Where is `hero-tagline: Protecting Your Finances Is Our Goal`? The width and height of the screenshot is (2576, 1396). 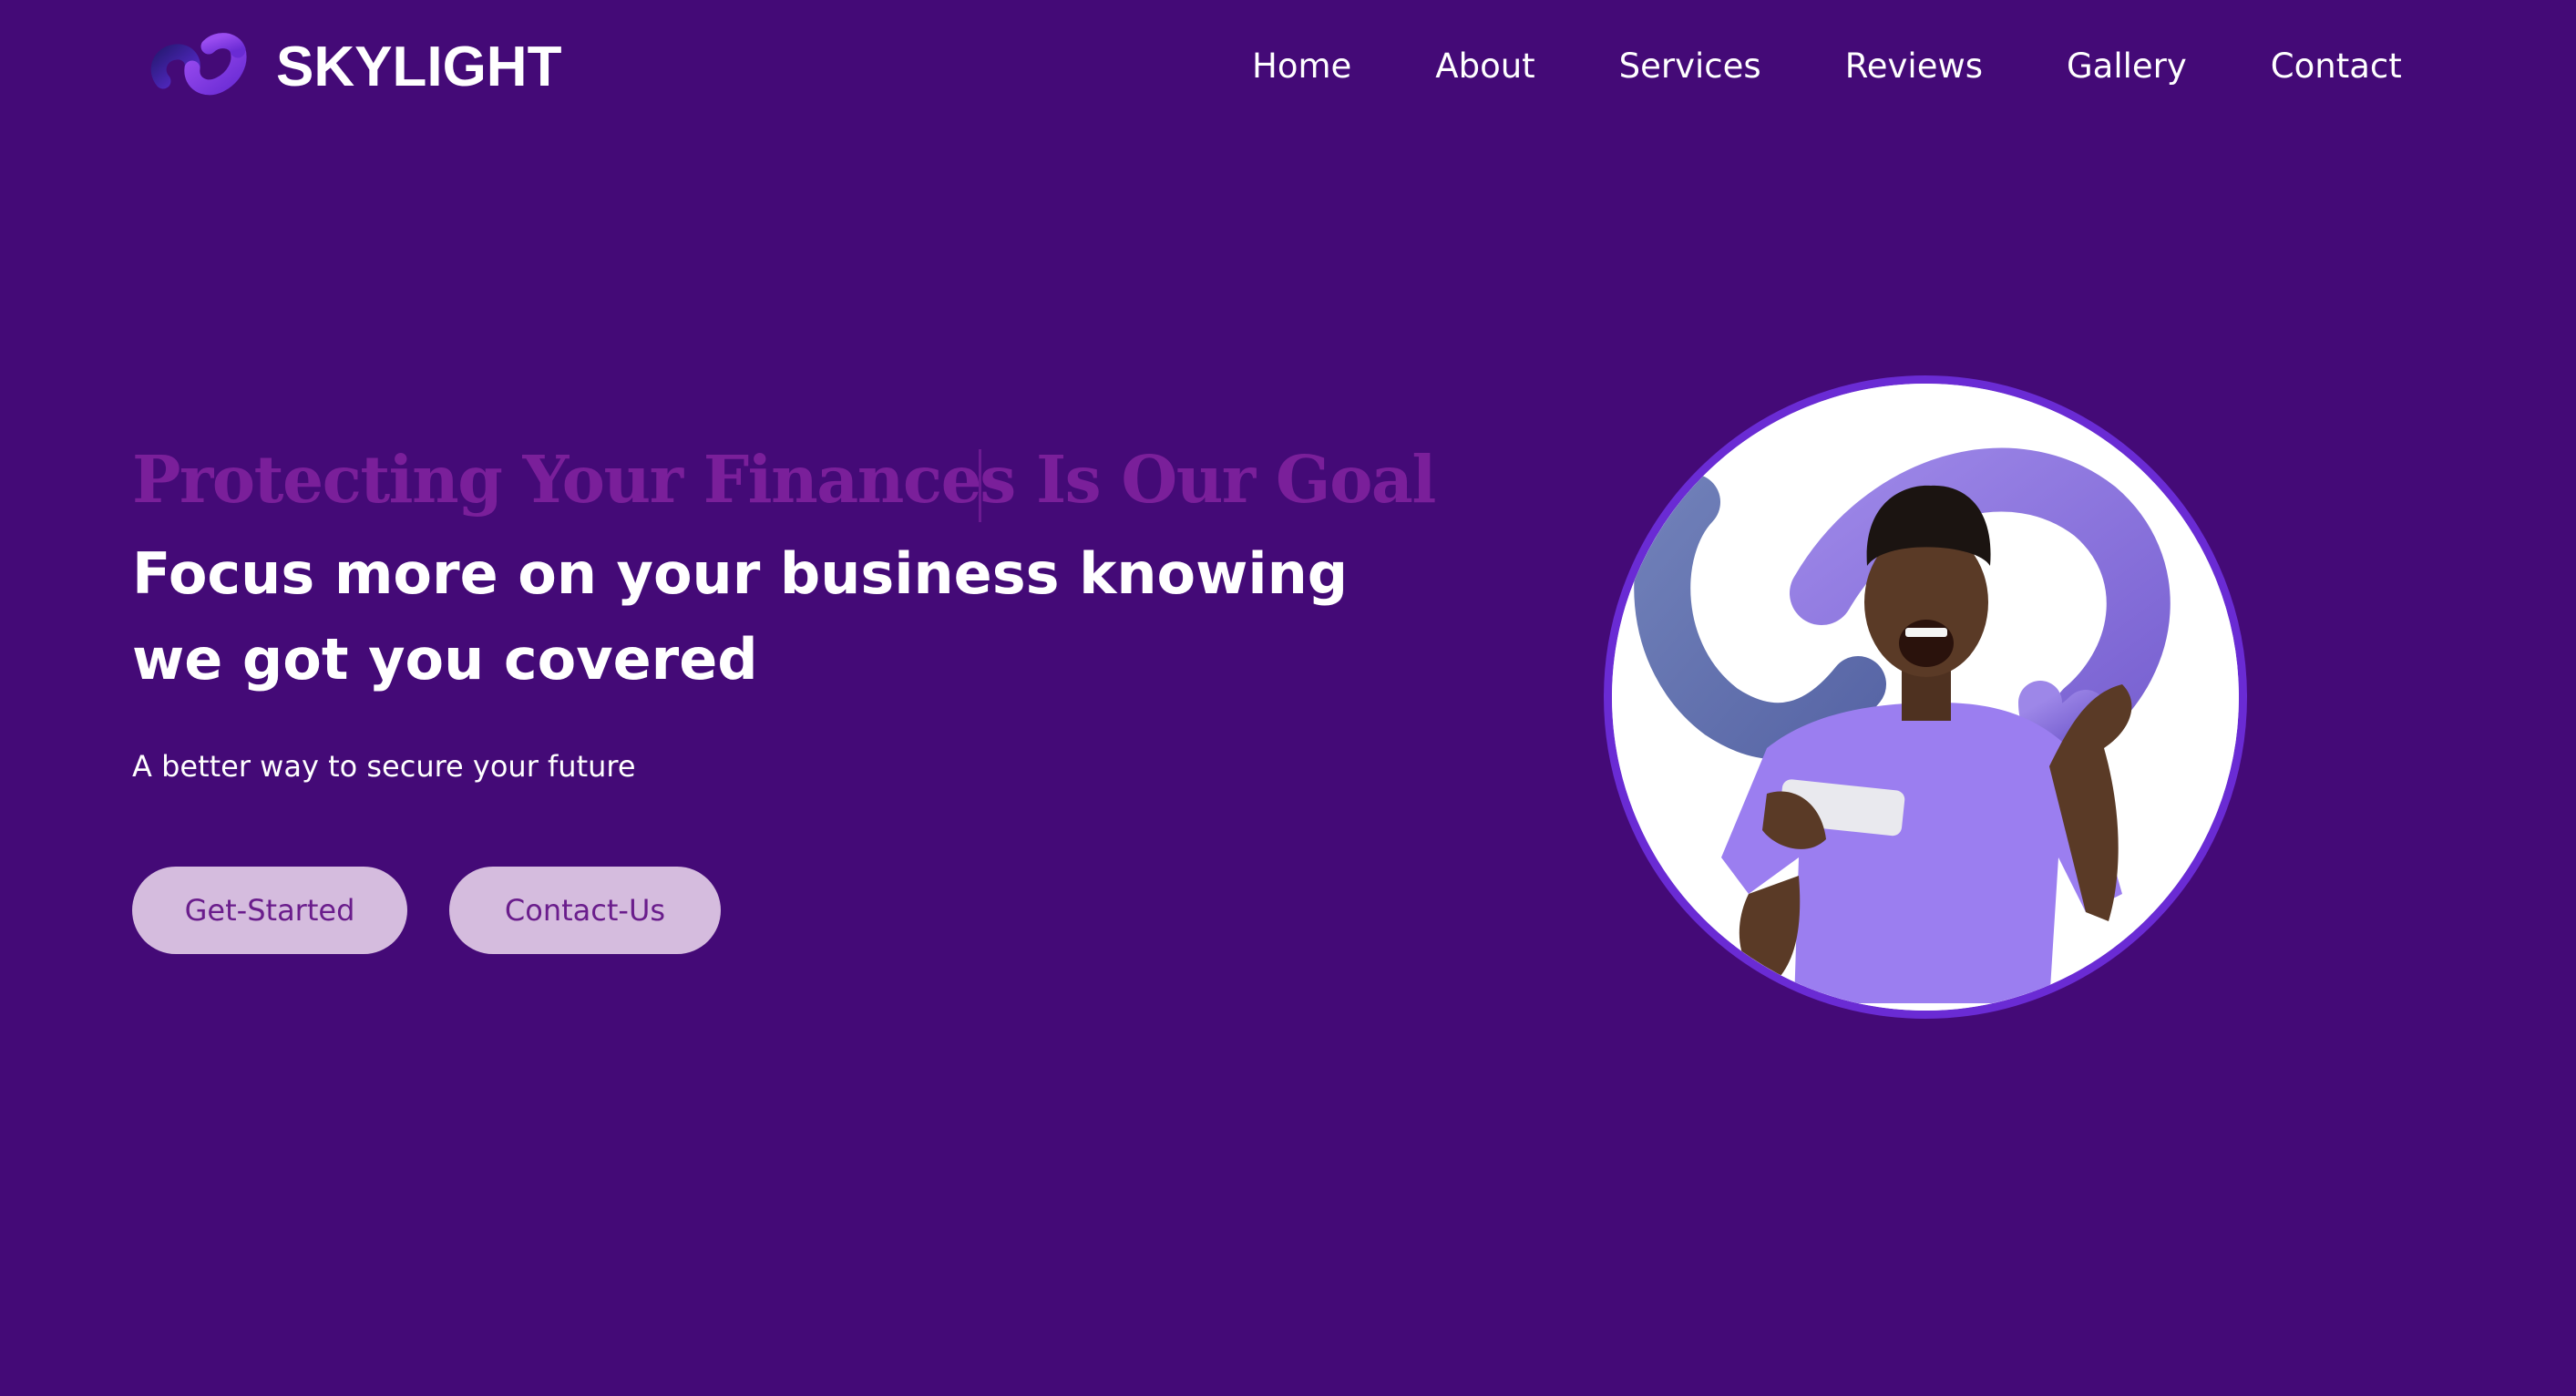
hero-tagline: Protecting Your Finances Is Our Goal is located at coordinates (784, 480).